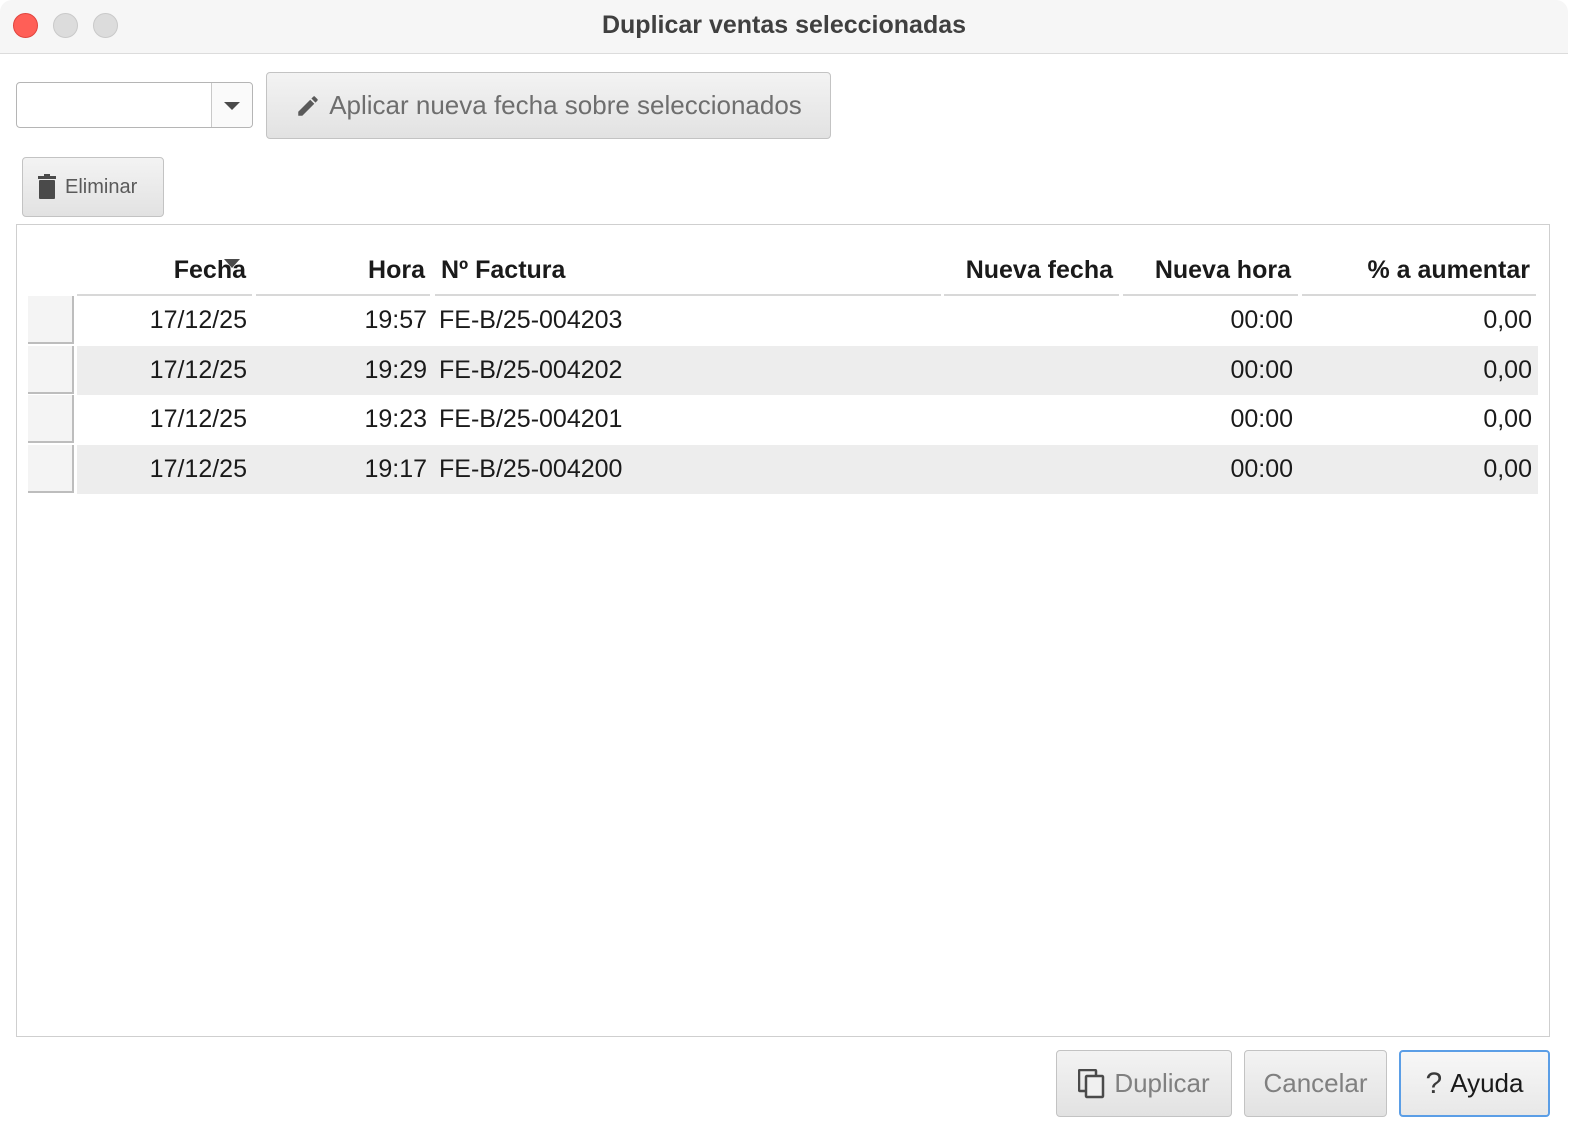 The height and width of the screenshot is (1144, 1580). Describe the element at coordinates (395, 419) in the screenshot. I see `cell-hora: 19:23` at that location.